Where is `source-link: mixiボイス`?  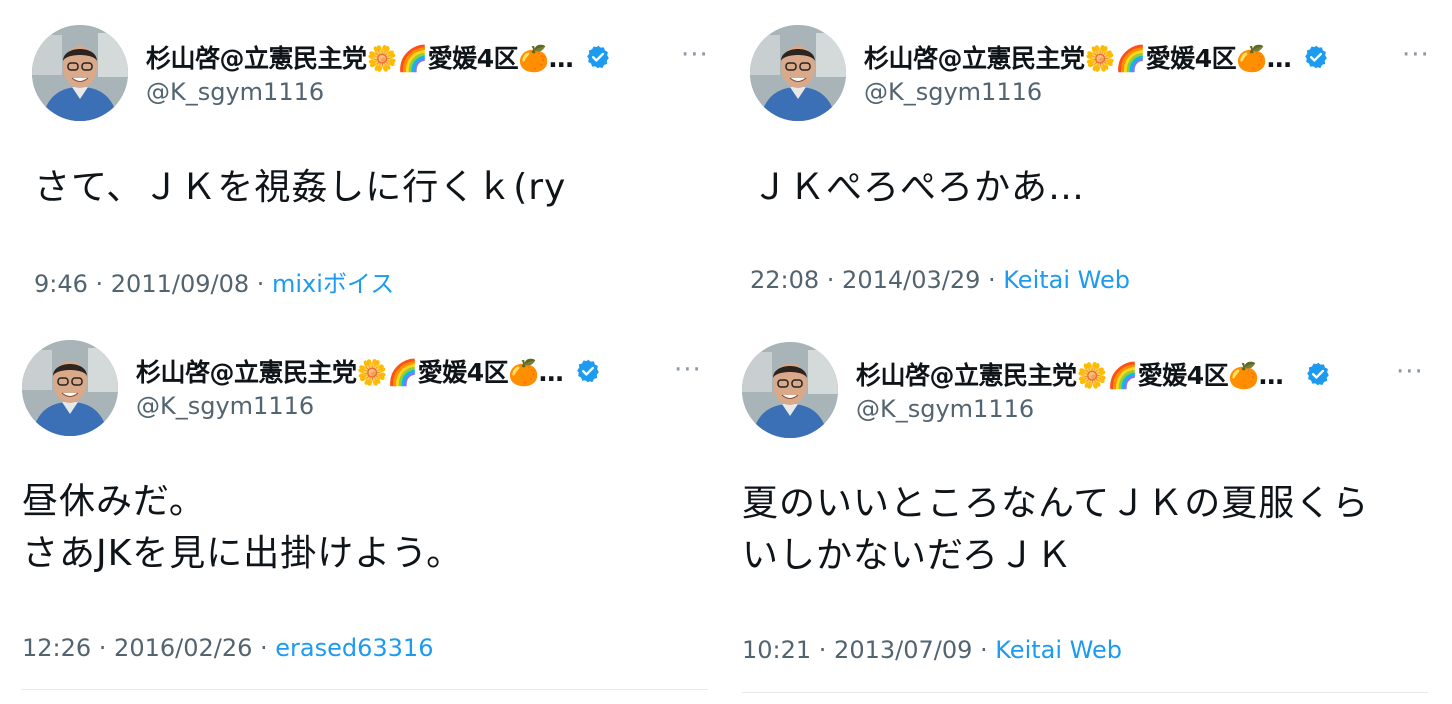 source-link: mixiボイス is located at coordinates (333, 284).